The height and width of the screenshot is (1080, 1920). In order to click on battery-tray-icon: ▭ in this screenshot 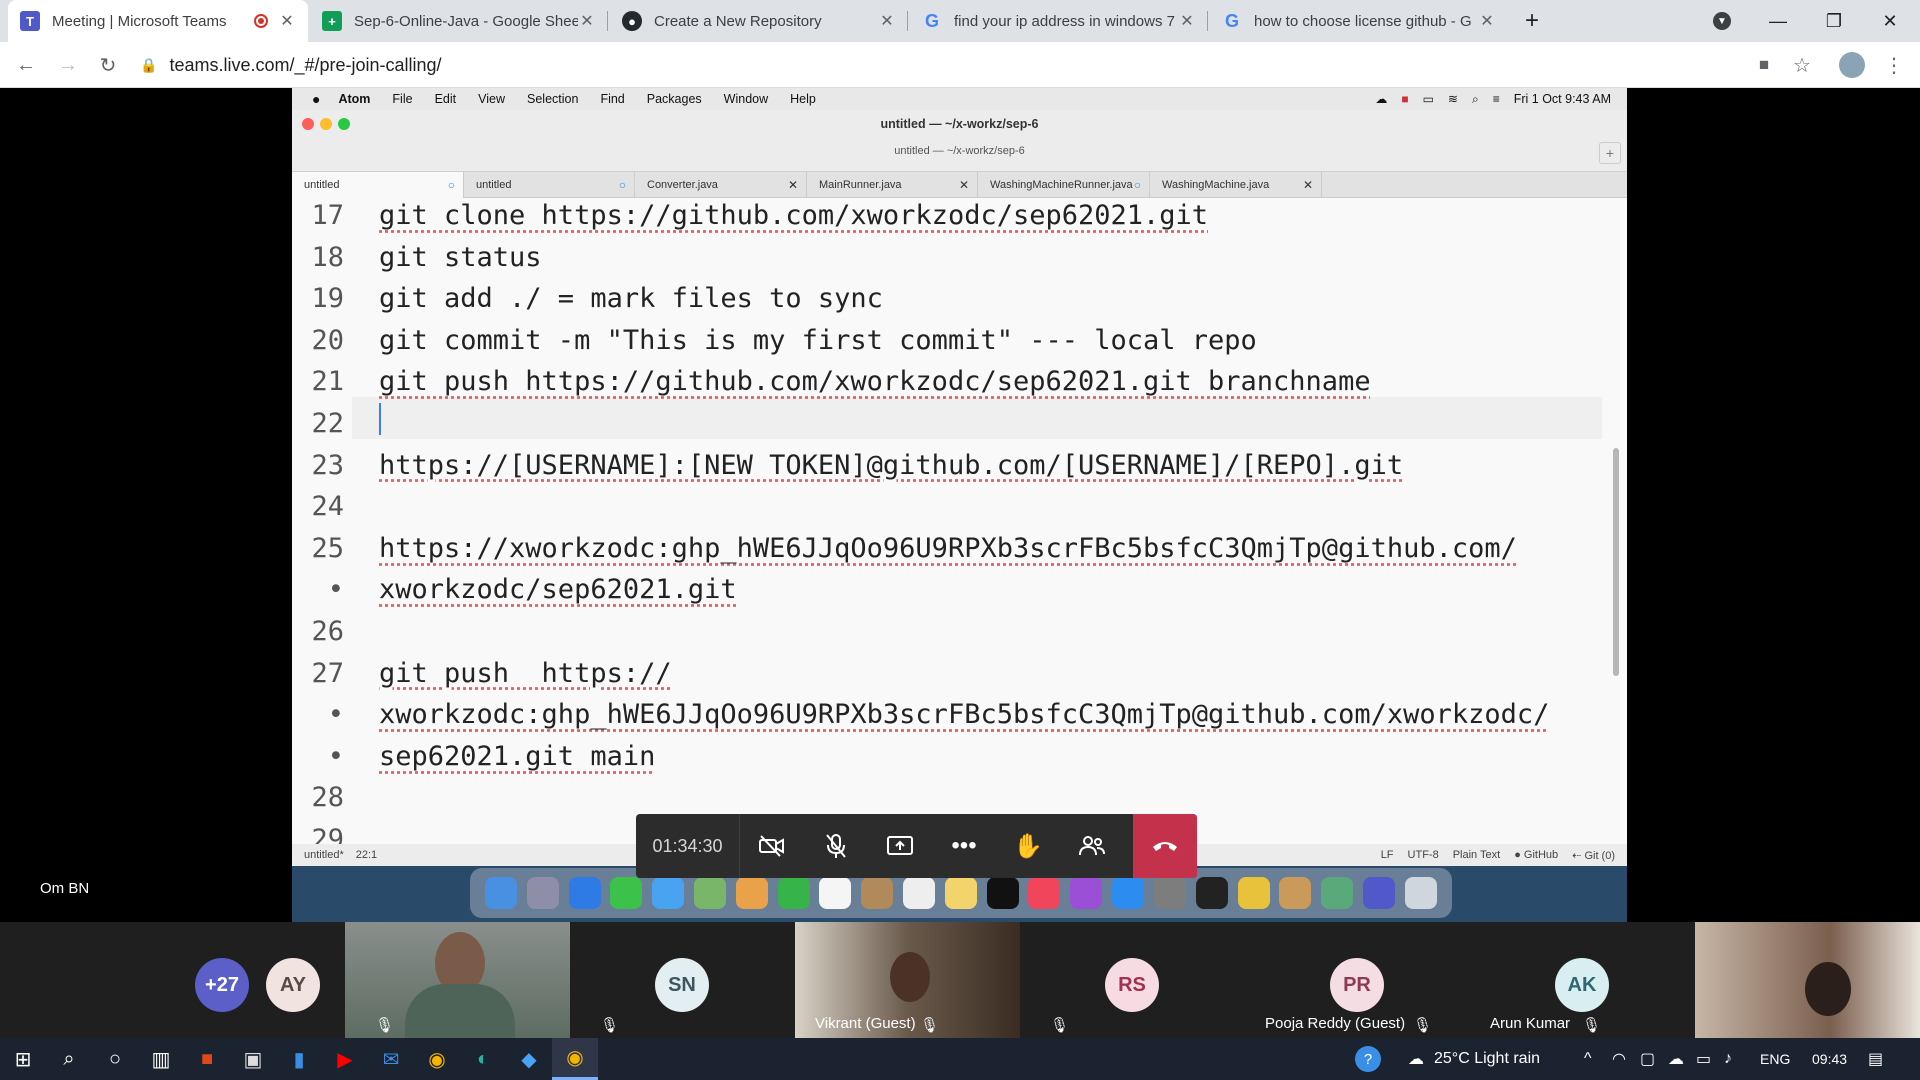, I will do `click(1703, 1059)`.